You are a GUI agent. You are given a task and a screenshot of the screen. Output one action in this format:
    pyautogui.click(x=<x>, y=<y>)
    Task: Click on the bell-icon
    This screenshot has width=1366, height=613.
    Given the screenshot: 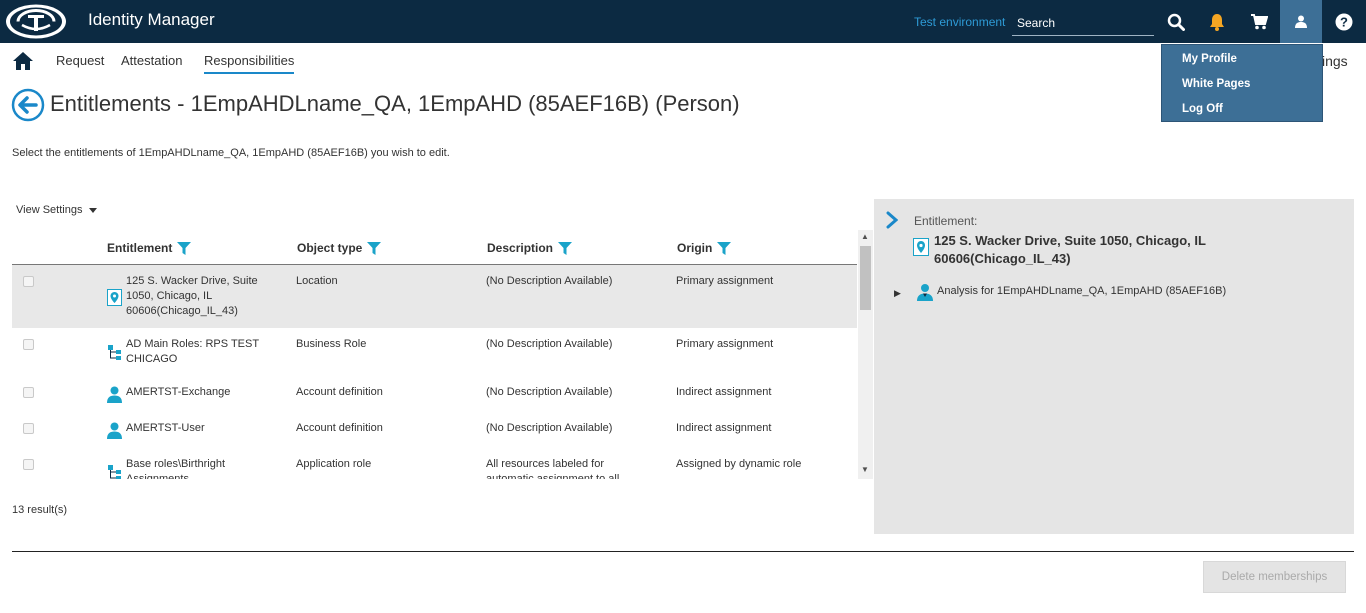 What is the action you would take?
    pyautogui.click(x=1217, y=22)
    